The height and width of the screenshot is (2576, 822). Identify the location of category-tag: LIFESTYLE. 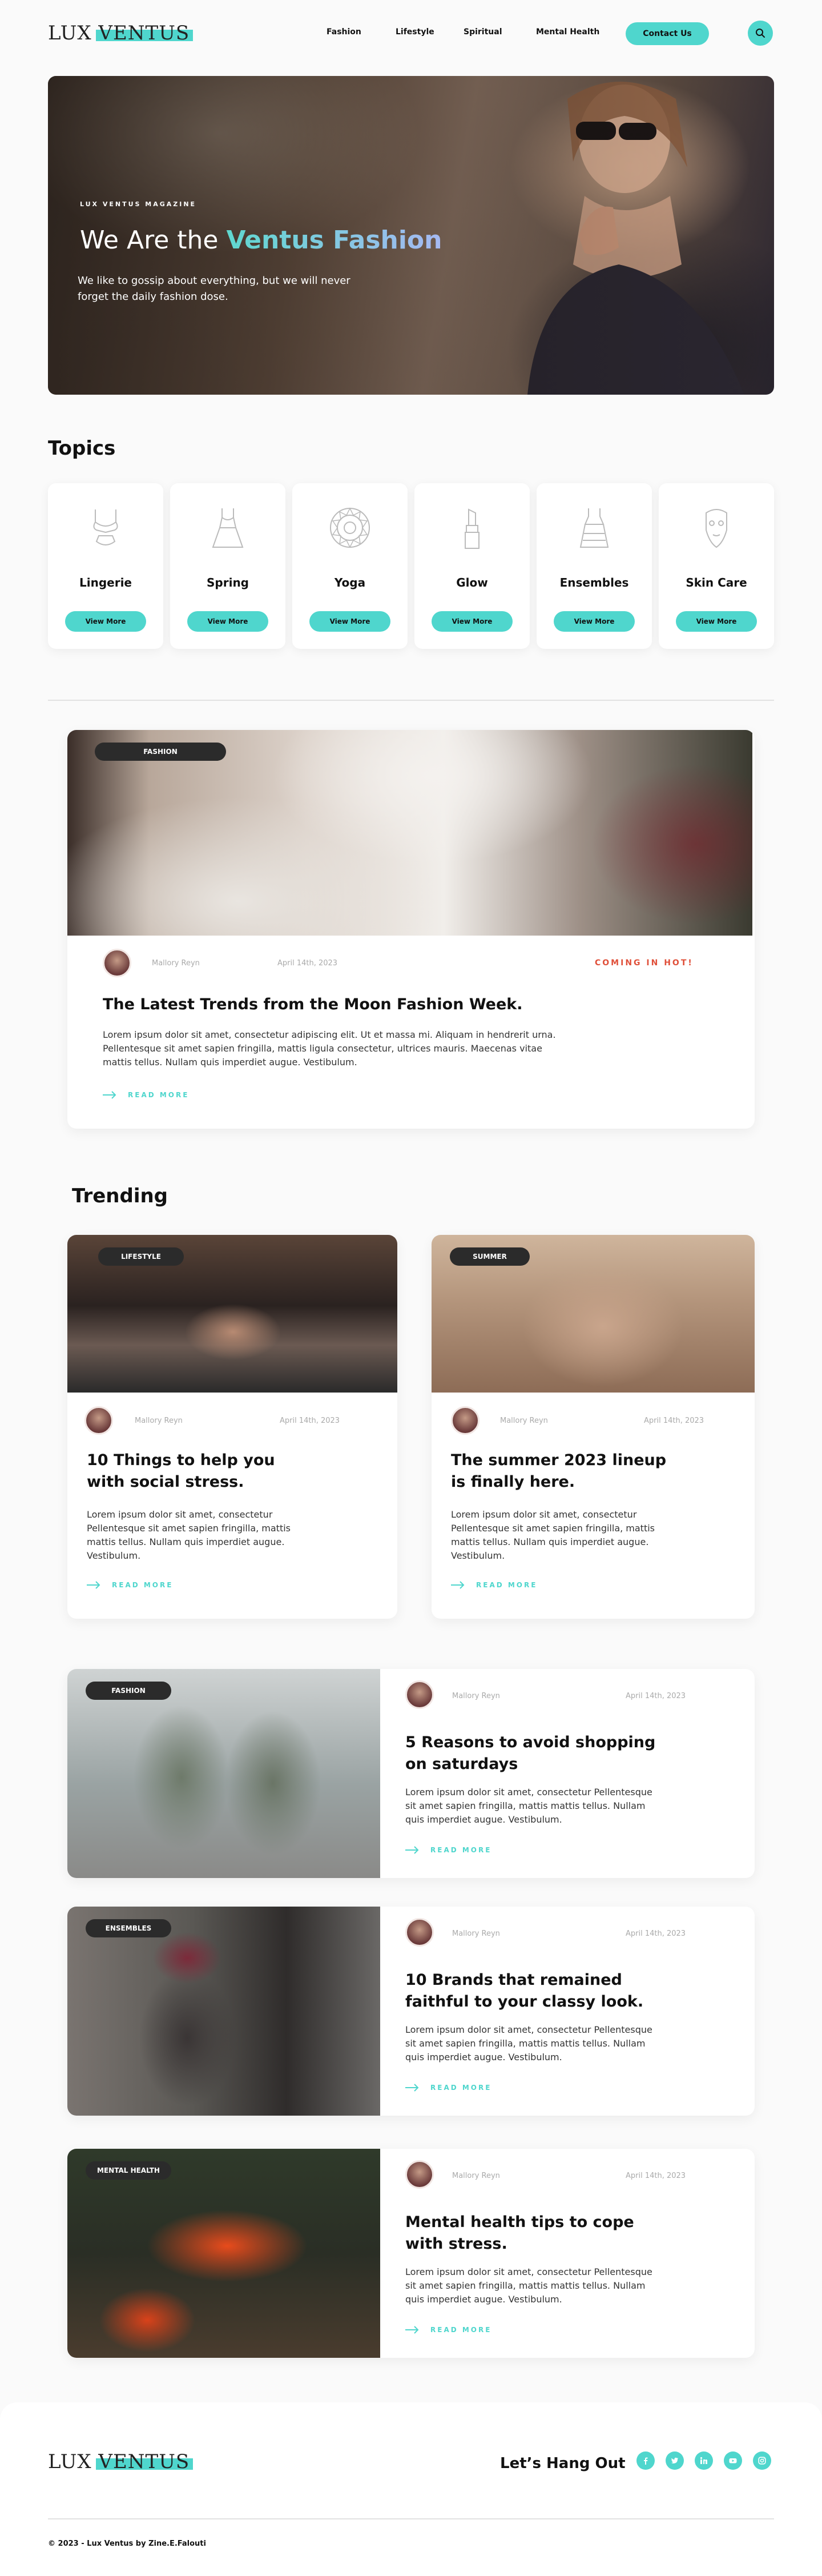
(141, 1256).